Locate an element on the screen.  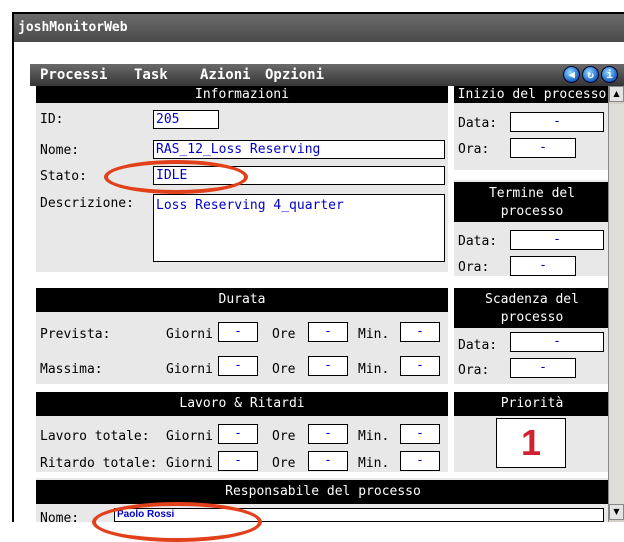
termine-header-line2: processo is located at coordinates (532, 211).